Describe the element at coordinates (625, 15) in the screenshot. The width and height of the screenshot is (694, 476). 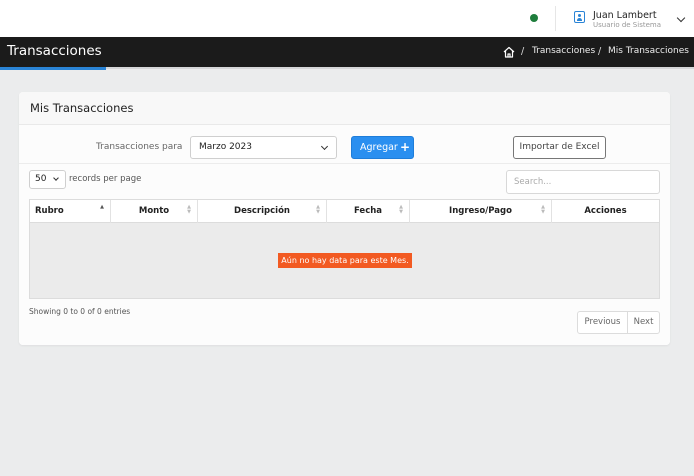
I see `user-name: Juan Lambert` at that location.